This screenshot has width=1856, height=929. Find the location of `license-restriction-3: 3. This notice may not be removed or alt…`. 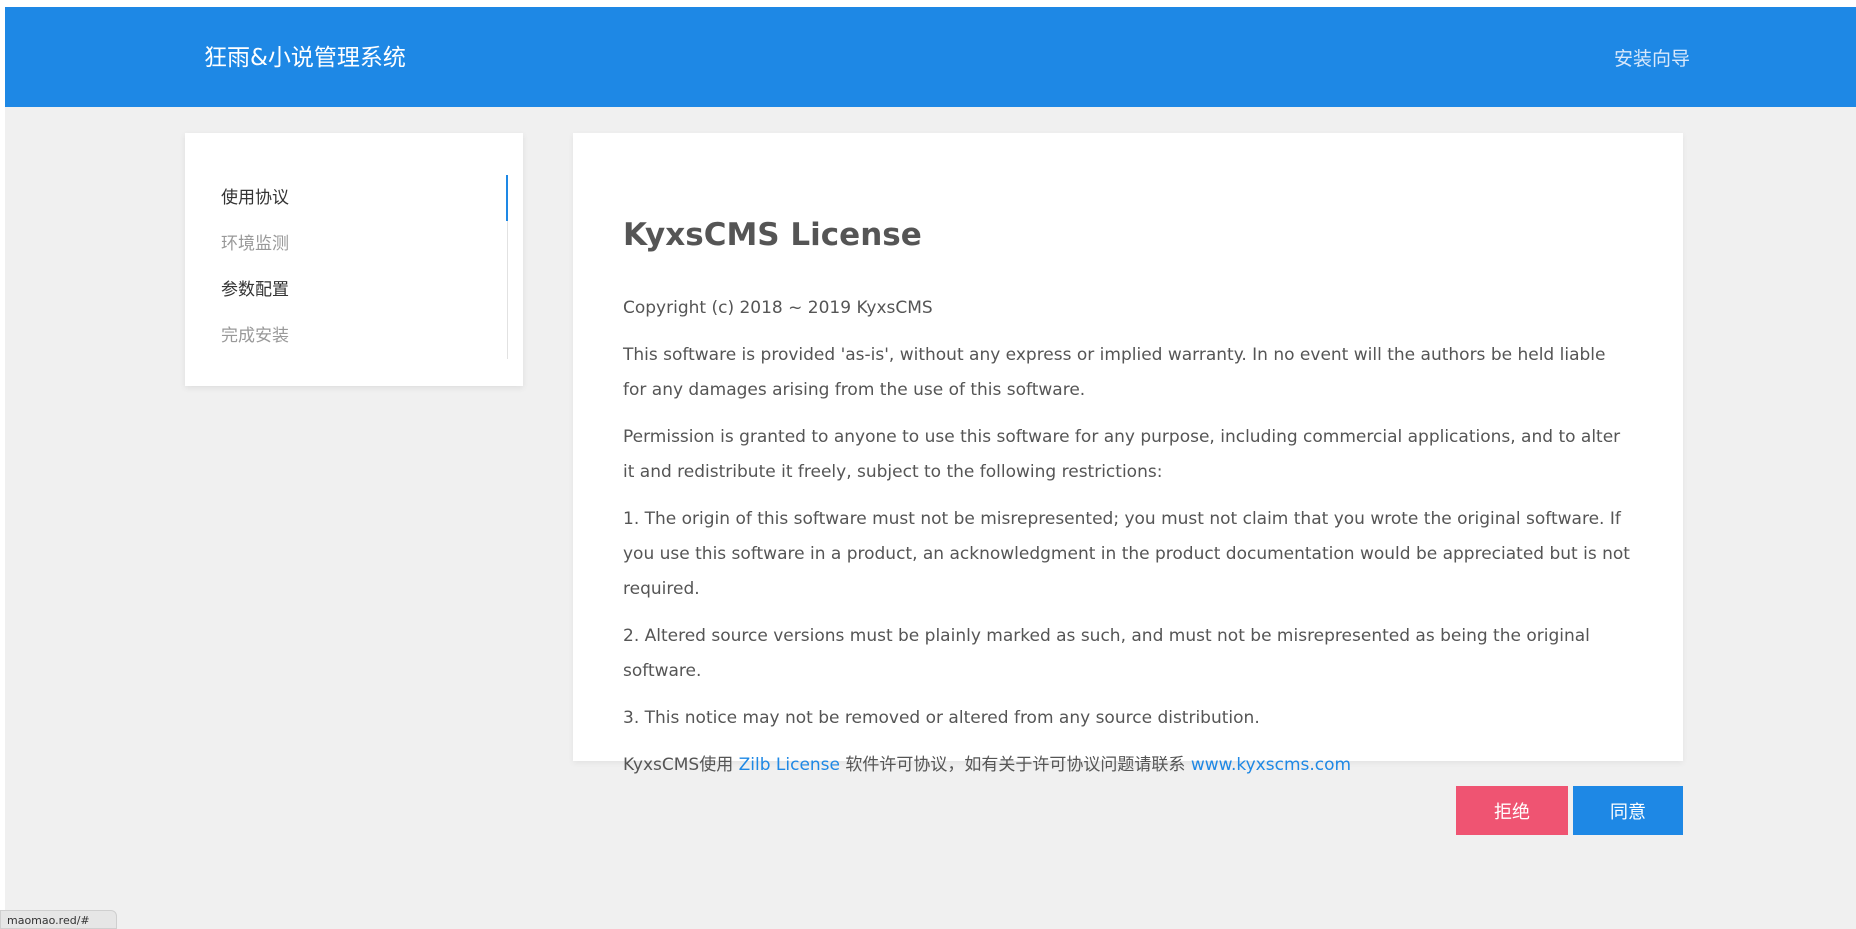

license-restriction-3: 3. This notice may not be removed or alt… is located at coordinates (941, 718).